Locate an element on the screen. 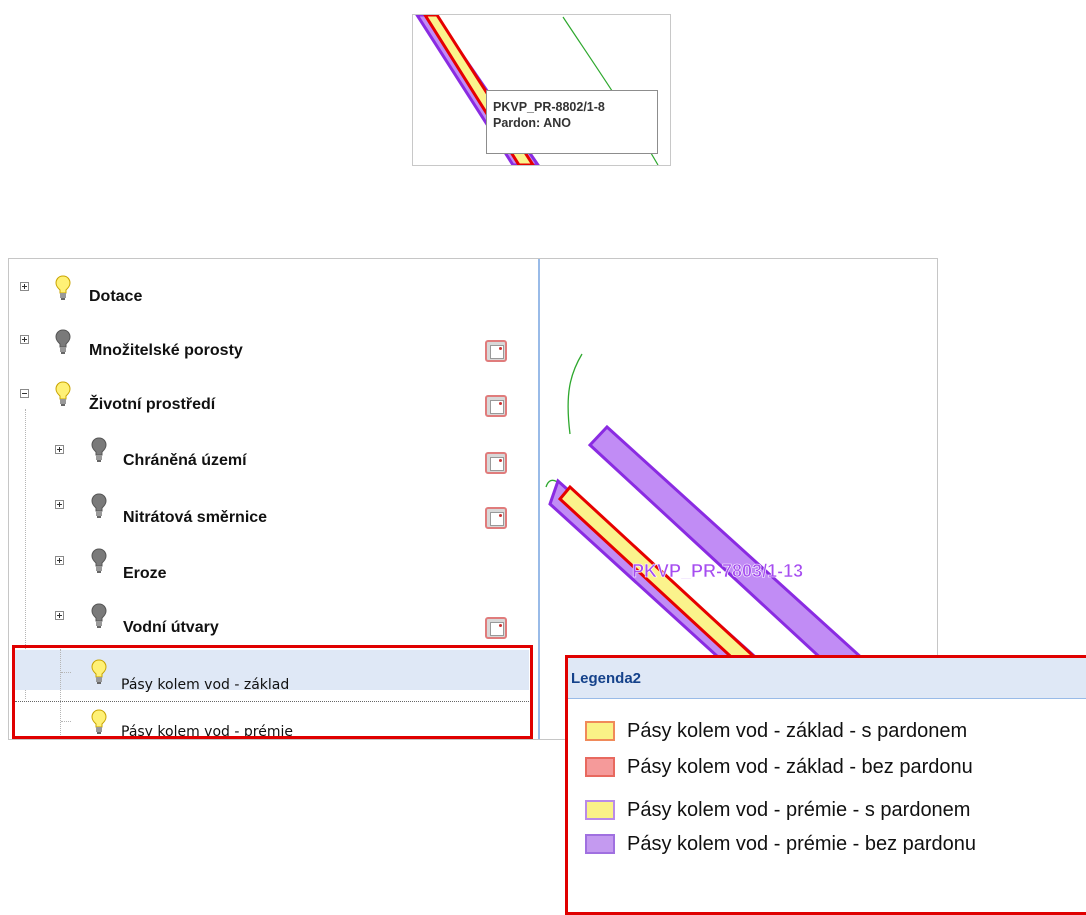 This screenshot has width=1086, height=915. layer-label-zivotni-prostredi: Životní prostředí is located at coordinates (152, 405).